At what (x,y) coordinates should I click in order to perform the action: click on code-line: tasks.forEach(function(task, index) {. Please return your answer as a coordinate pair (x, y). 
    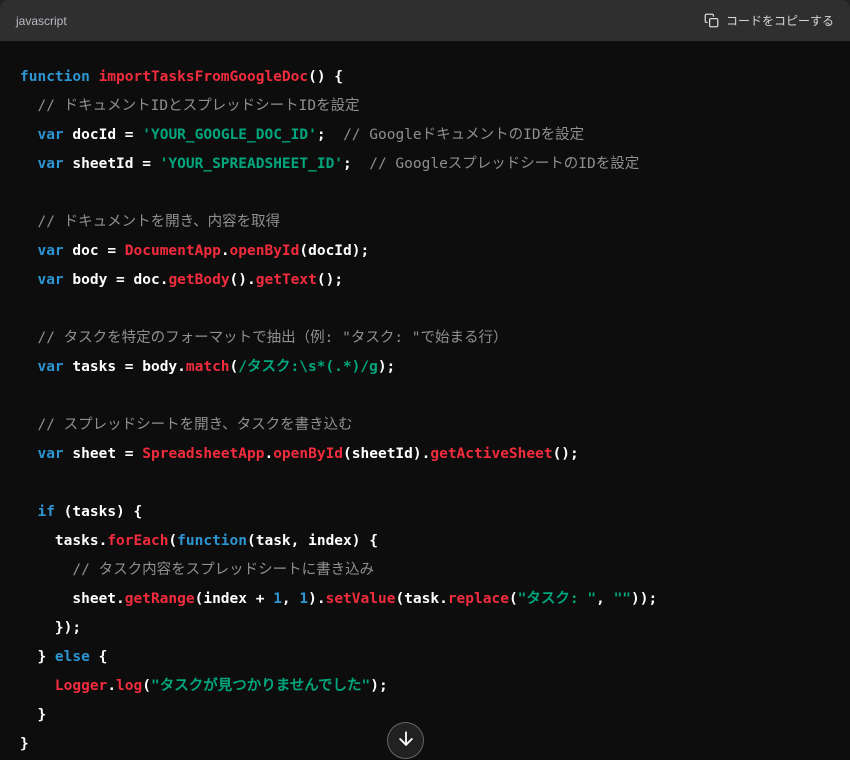
    Looking at the image, I should click on (199, 541).